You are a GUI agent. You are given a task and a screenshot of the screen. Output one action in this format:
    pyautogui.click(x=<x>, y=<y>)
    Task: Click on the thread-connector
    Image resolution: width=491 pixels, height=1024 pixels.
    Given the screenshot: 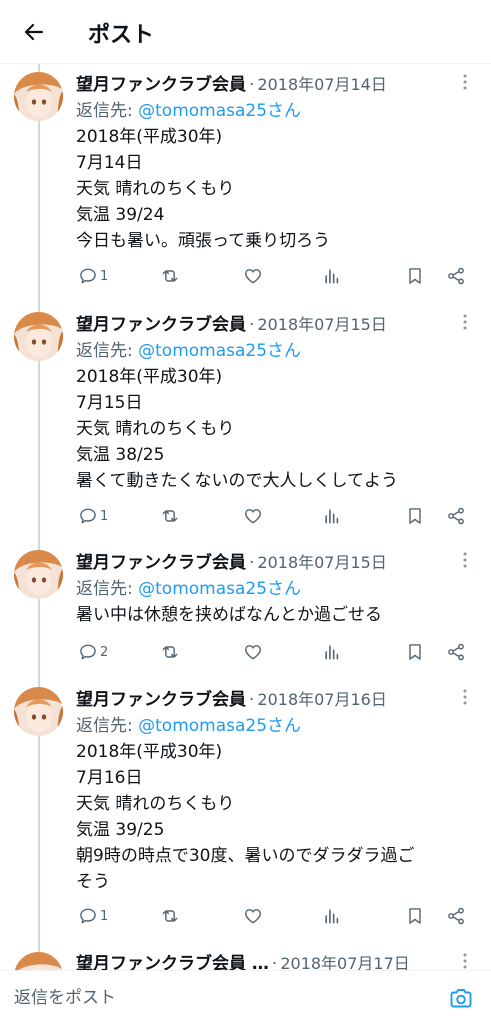 What is the action you would take?
    pyautogui.click(x=39, y=517)
    